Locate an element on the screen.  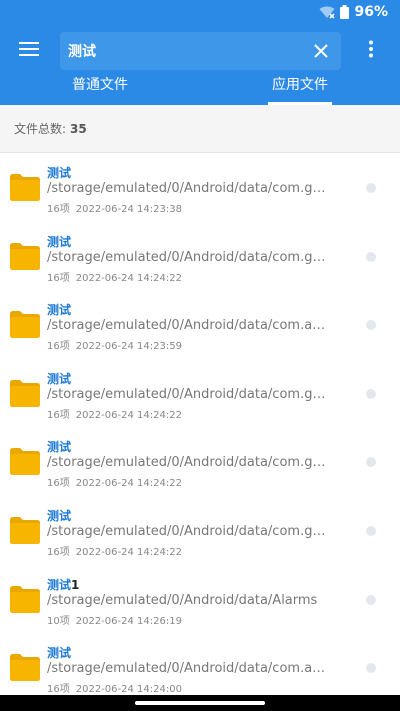
item-count: 10项 is located at coordinates (58, 621).